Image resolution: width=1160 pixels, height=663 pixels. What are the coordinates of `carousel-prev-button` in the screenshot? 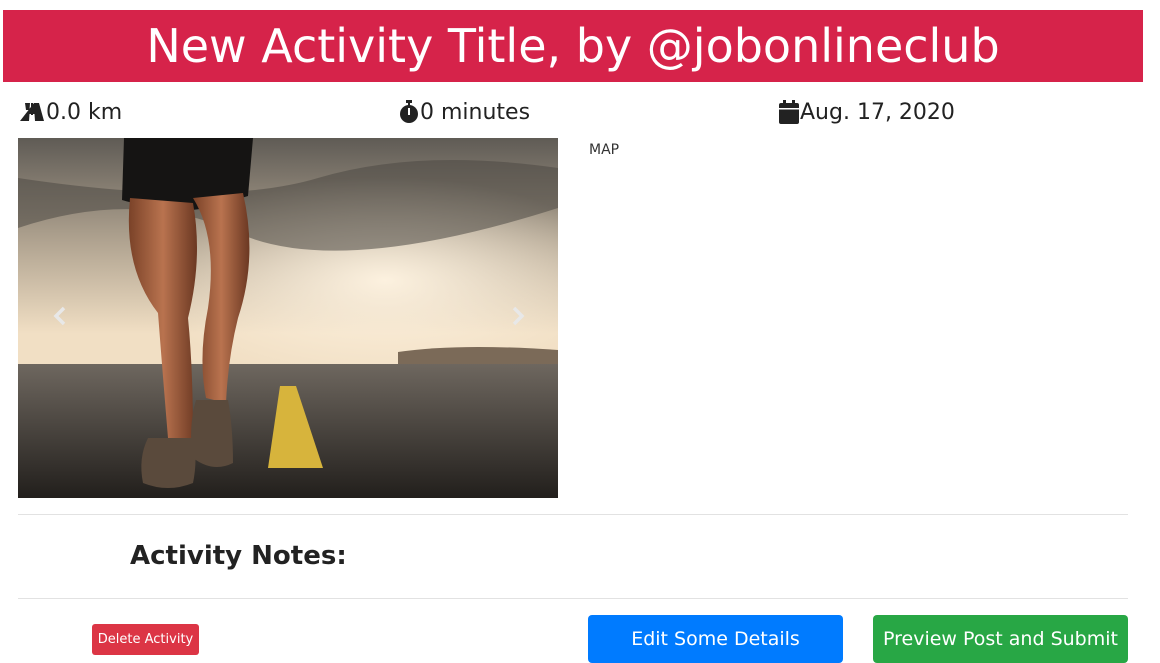 It's located at (60, 318).